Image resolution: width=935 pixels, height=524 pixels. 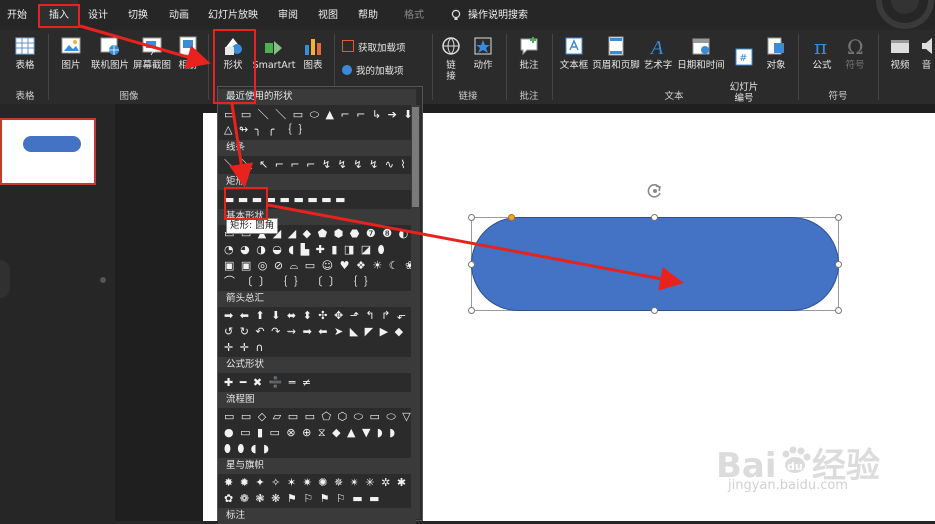 I want to click on arrow-to-rect-section, so click(x=241, y=145).